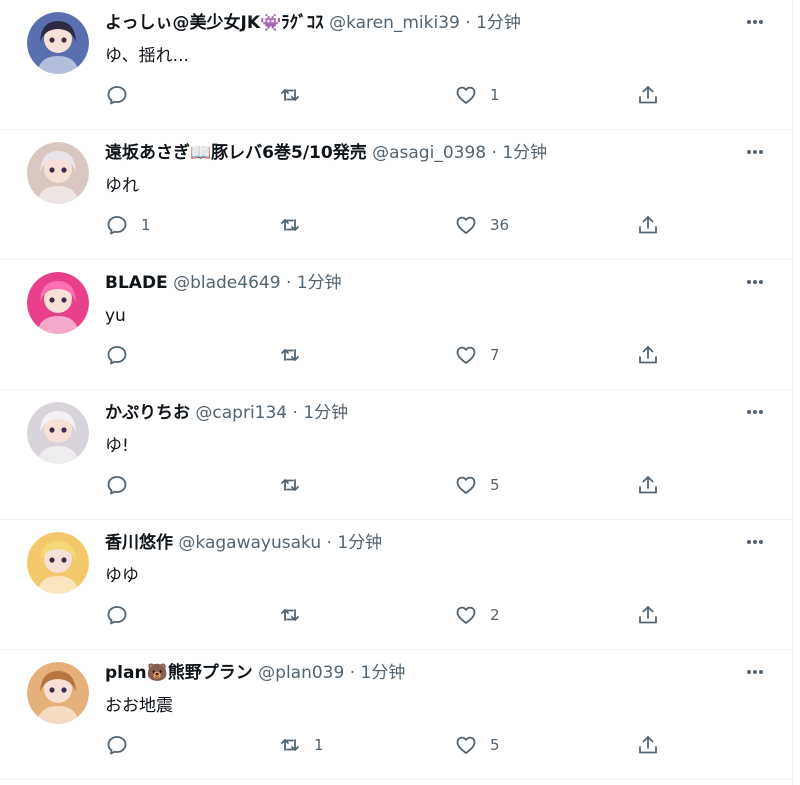 The height and width of the screenshot is (785, 800). Describe the element at coordinates (319, 745) in the screenshot. I see `retweet-count: 1` at that location.